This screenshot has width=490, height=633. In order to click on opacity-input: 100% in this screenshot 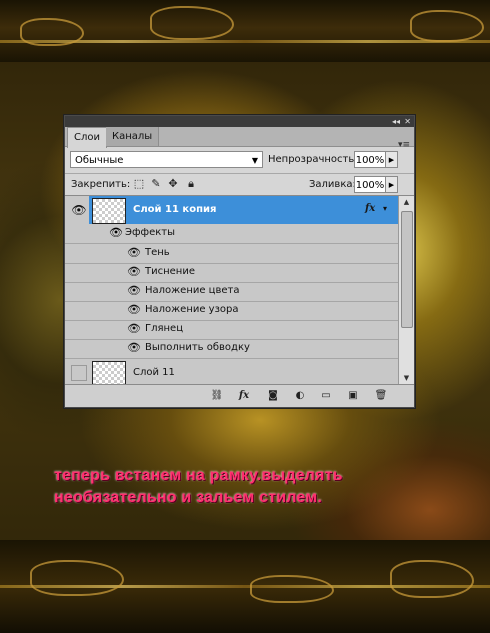, I will do `click(370, 159)`.